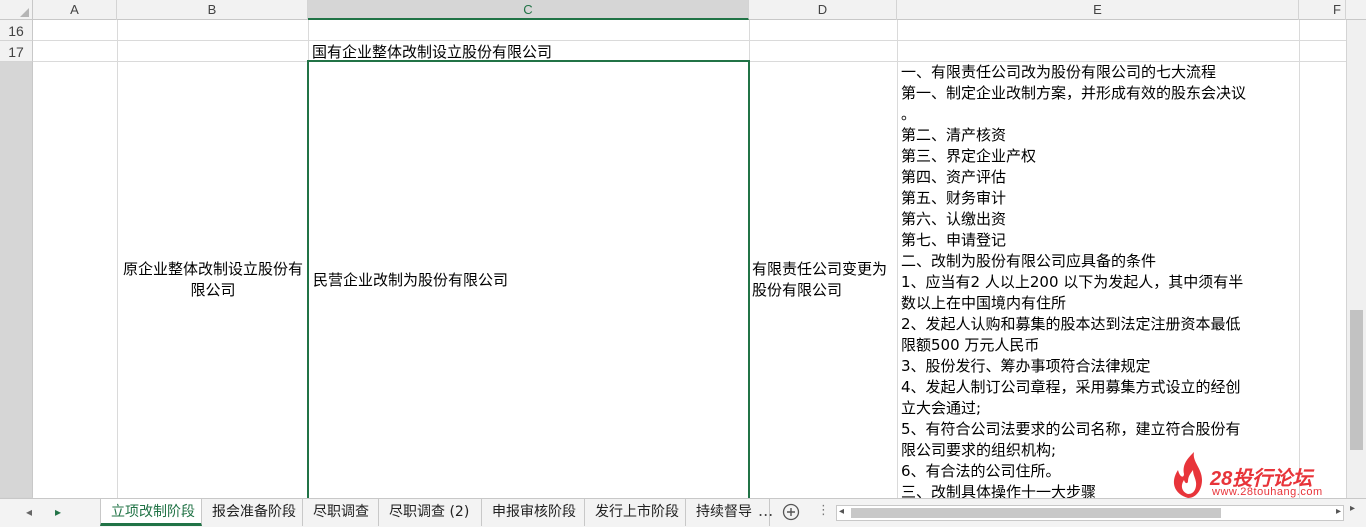 Image resolution: width=1366 pixels, height=527 pixels. What do you see at coordinates (970, 345) in the screenshot?
I see `cell-e18-line: 限额500 万元人民币` at bounding box center [970, 345].